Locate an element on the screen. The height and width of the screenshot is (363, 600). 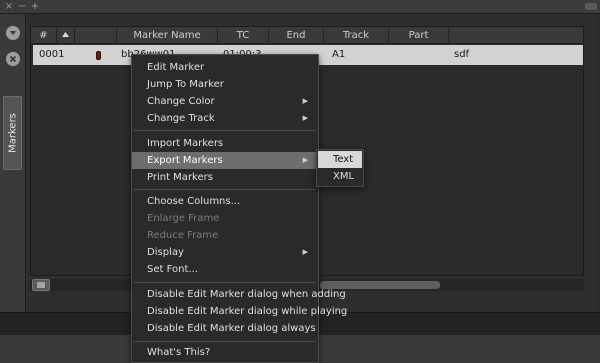
minimize-window-icon: − is located at coordinates (22, 7).